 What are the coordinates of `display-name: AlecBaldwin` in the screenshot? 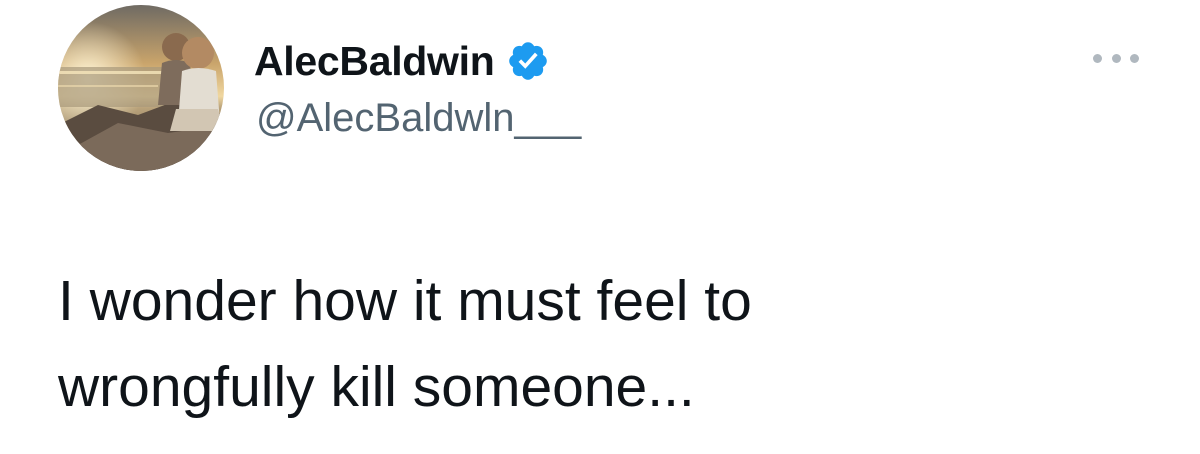 It's located at (374, 61).